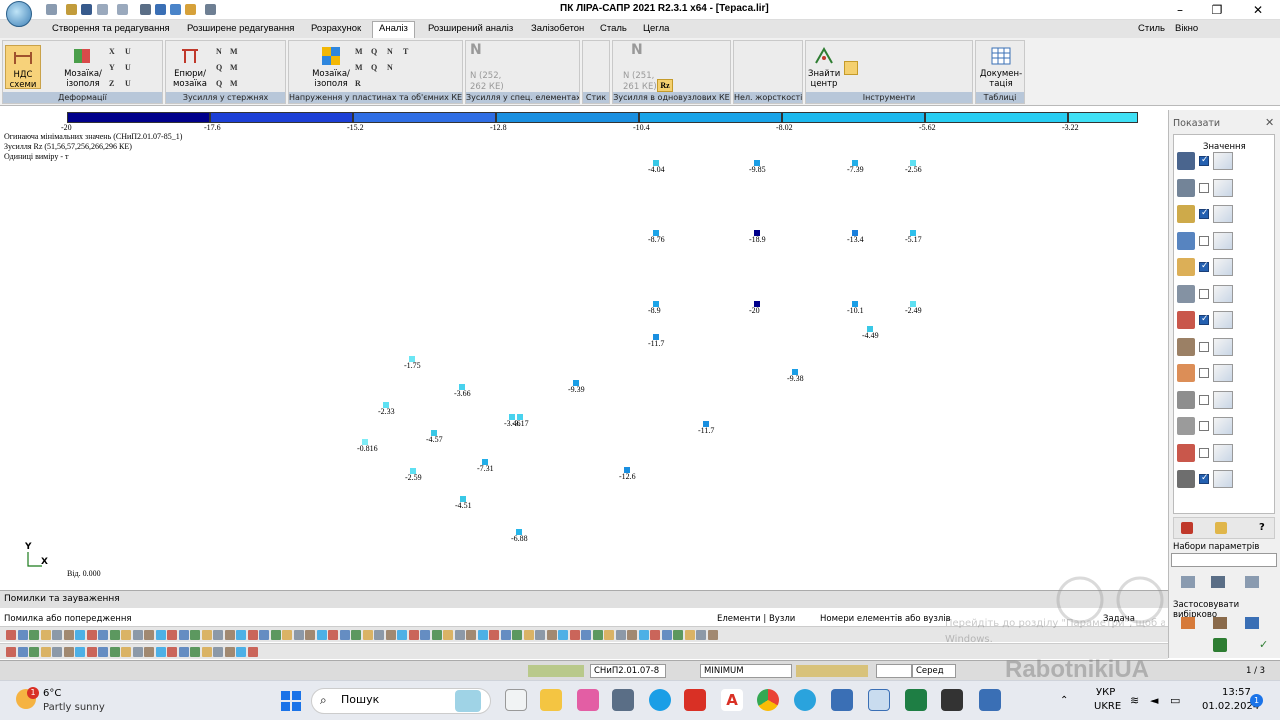 Image resolution: width=1280 pixels, height=720 pixels. I want to click on ny-stress-icon: N, so click(391, 67).